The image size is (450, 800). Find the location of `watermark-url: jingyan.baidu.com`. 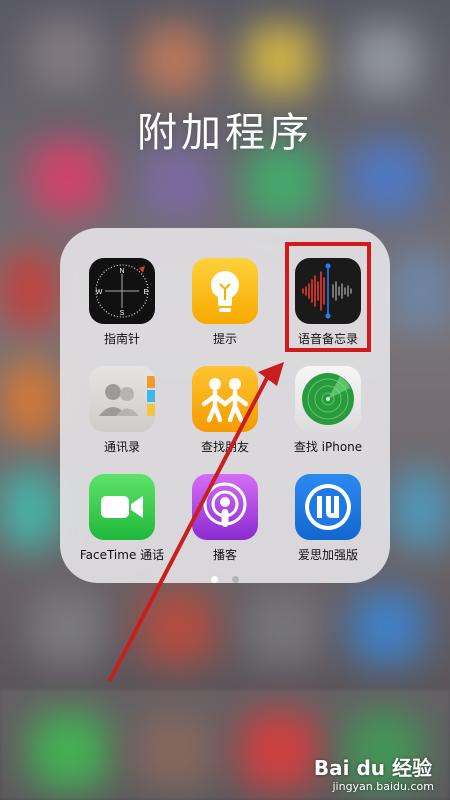

watermark-url: jingyan.baidu.com is located at coordinates (383, 786).